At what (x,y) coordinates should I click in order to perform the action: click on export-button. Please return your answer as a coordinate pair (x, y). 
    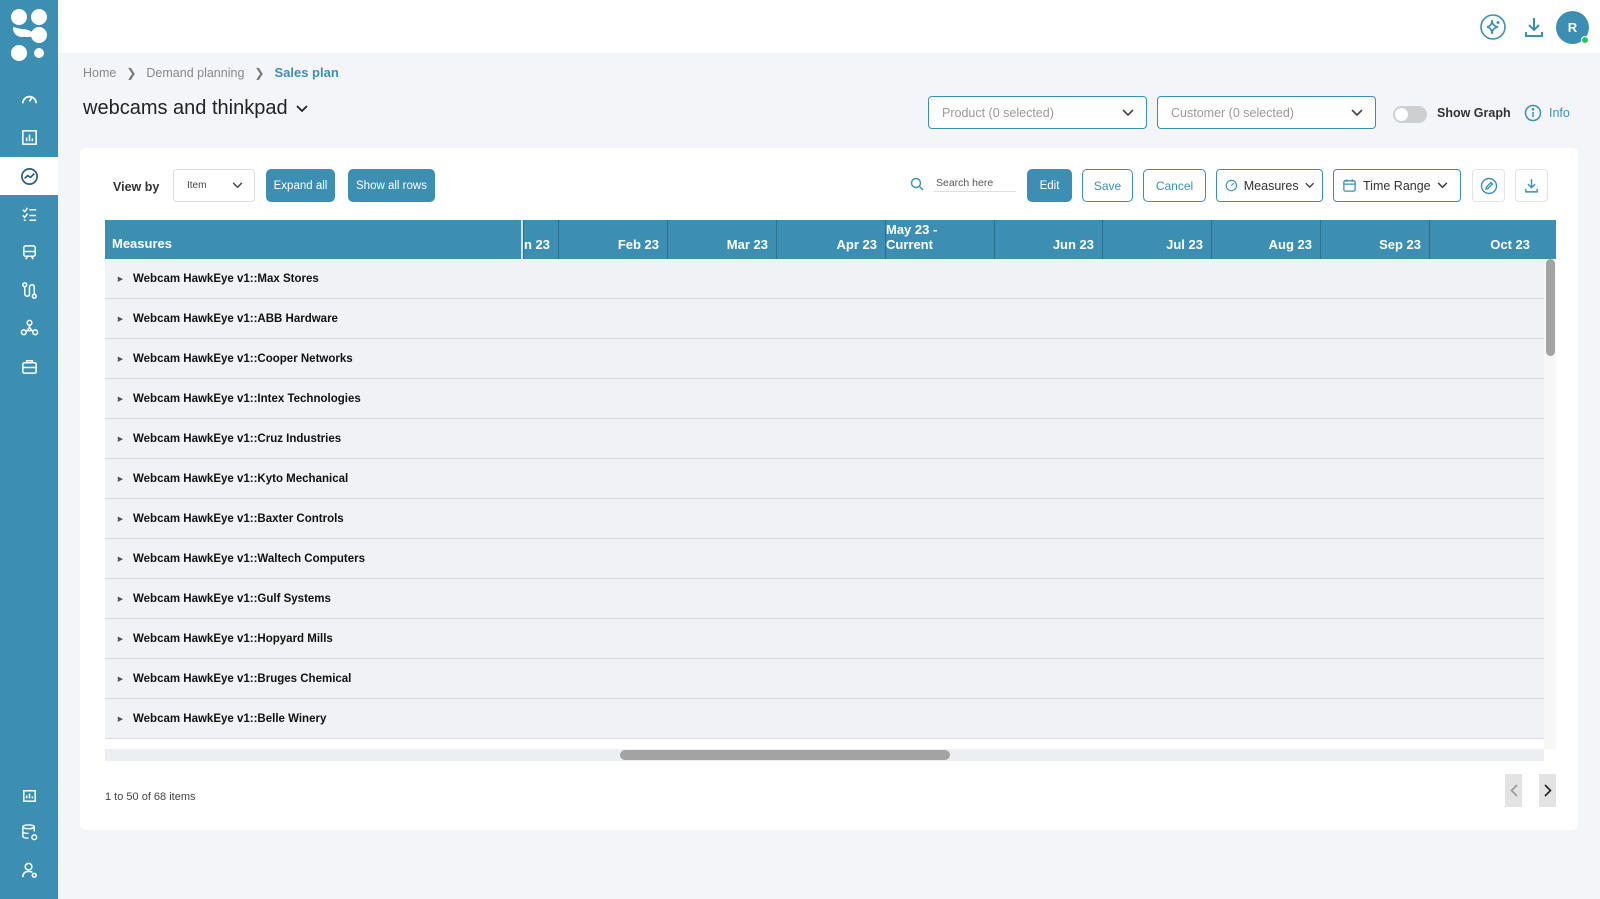
    Looking at the image, I should click on (1531, 185).